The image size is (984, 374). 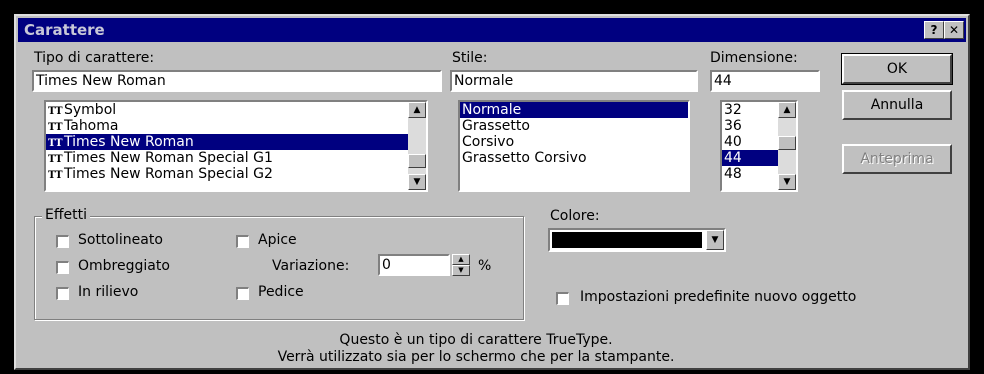 What do you see at coordinates (897, 69) in the screenshot?
I see `ok-button: OK` at bounding box center [897, 69].